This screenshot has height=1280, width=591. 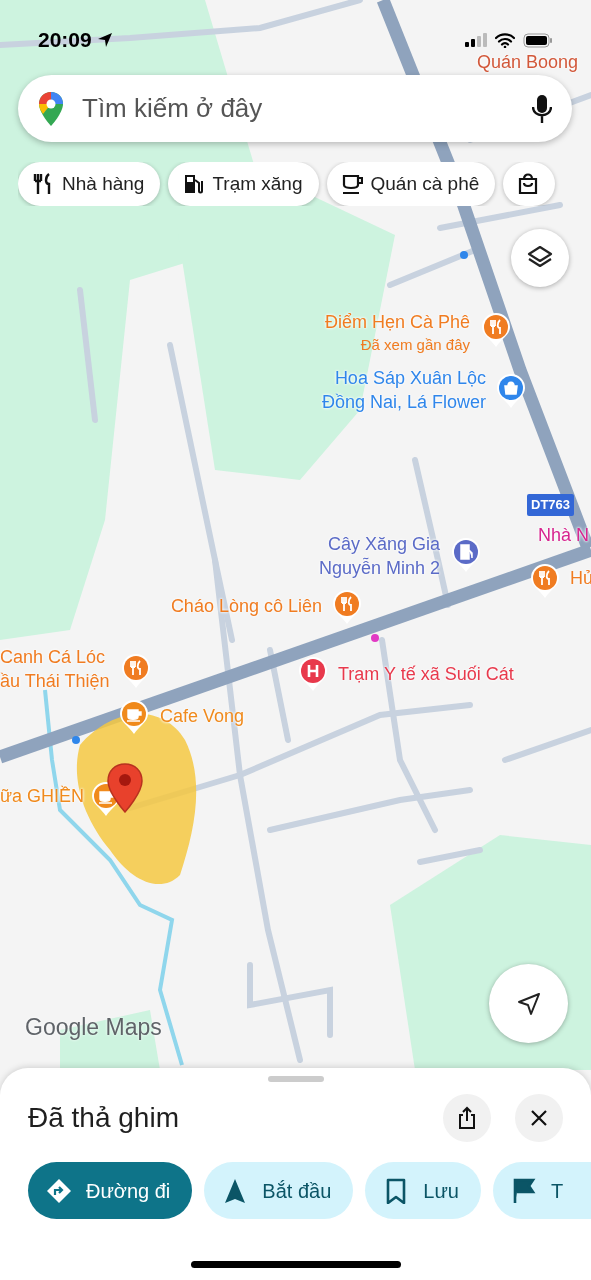 What do you see at coordinates (580, 578) in the screenshot?
I see `place-label: Hủ` at bounding box center [580, 578].